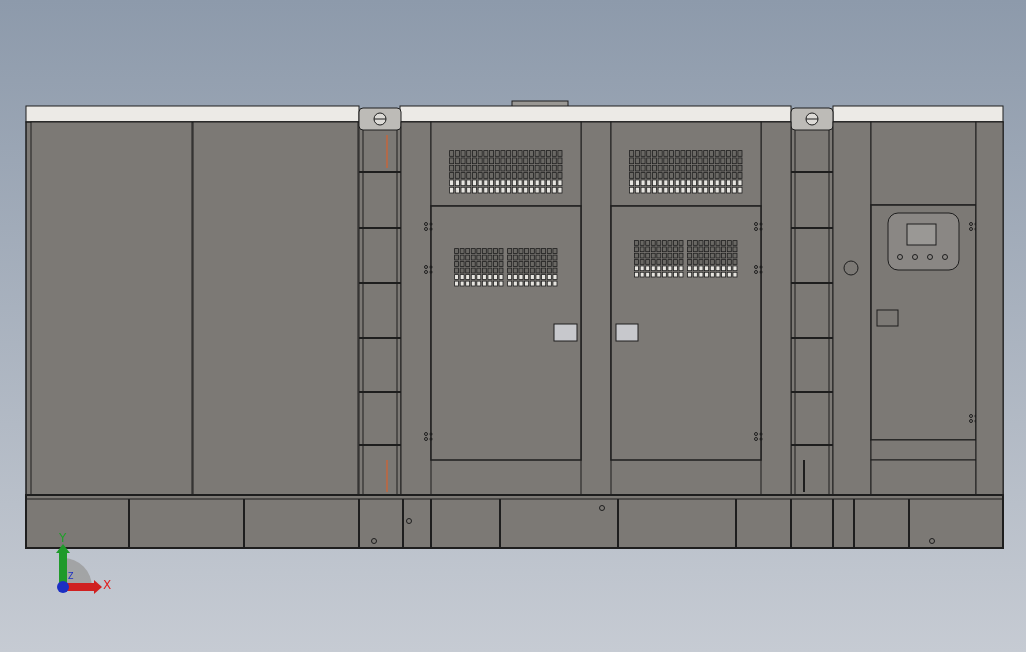 The image size is (1026, 652). I want to click on axis-triad-drawing, so click(79, 569).